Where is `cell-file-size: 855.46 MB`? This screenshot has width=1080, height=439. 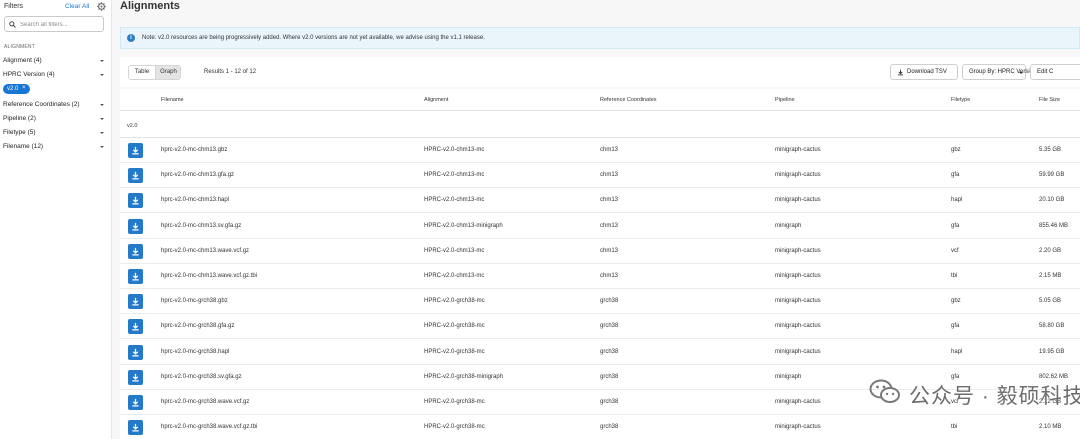
cell-file-size: 855.46 MB is located at coordinates (1054, 225).